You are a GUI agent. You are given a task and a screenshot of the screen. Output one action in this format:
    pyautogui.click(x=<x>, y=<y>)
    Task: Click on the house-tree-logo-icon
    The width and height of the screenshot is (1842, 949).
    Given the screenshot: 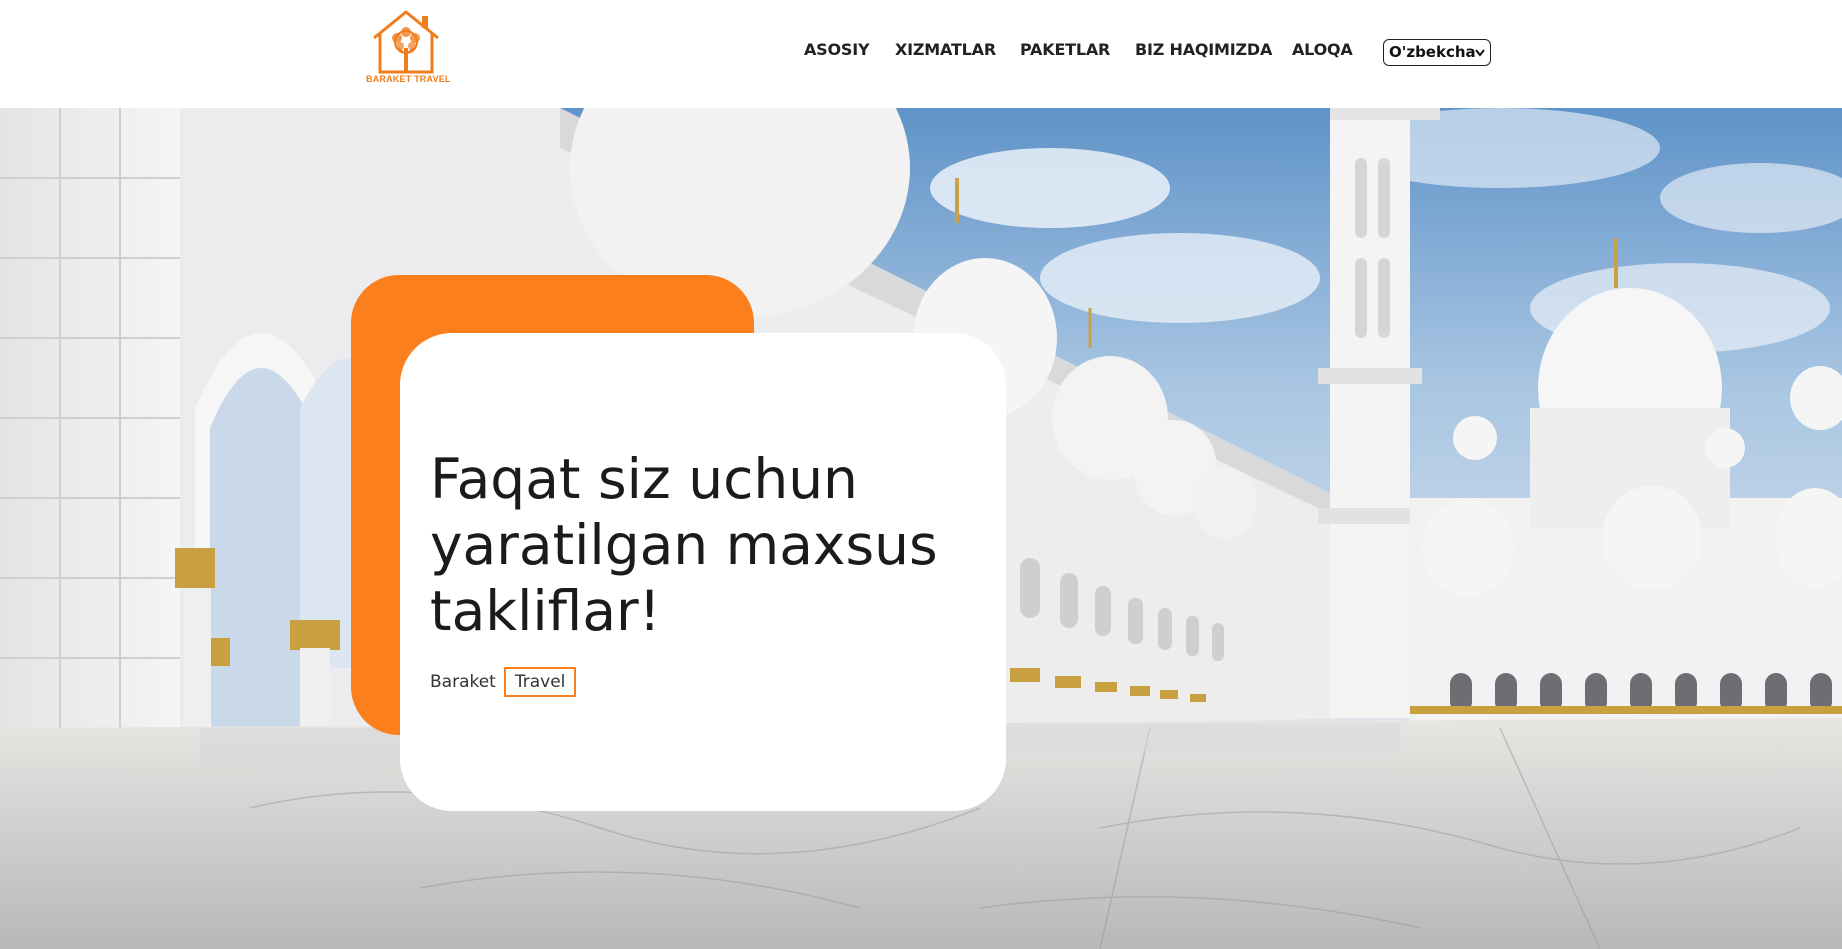 What is the action you would take?
    pyautogui.click(x=406, y=42)
    